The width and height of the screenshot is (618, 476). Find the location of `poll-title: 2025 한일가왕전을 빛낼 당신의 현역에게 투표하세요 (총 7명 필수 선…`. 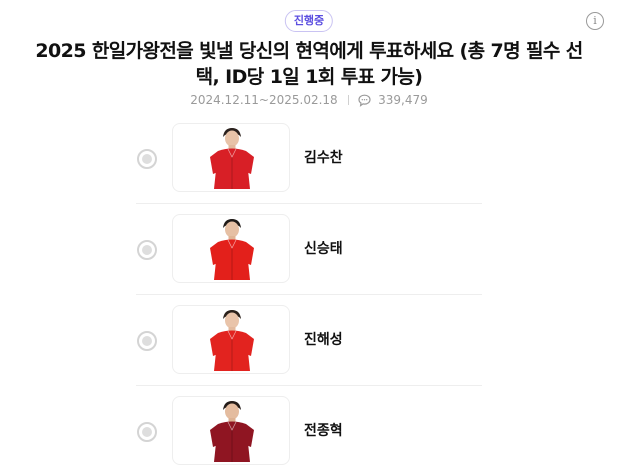

poll-title: 2025 한일가왕전을 빛낼 당신의 현역에게 투표하세요 (총 7명 필수 선… is located at coordinates (309, 64).